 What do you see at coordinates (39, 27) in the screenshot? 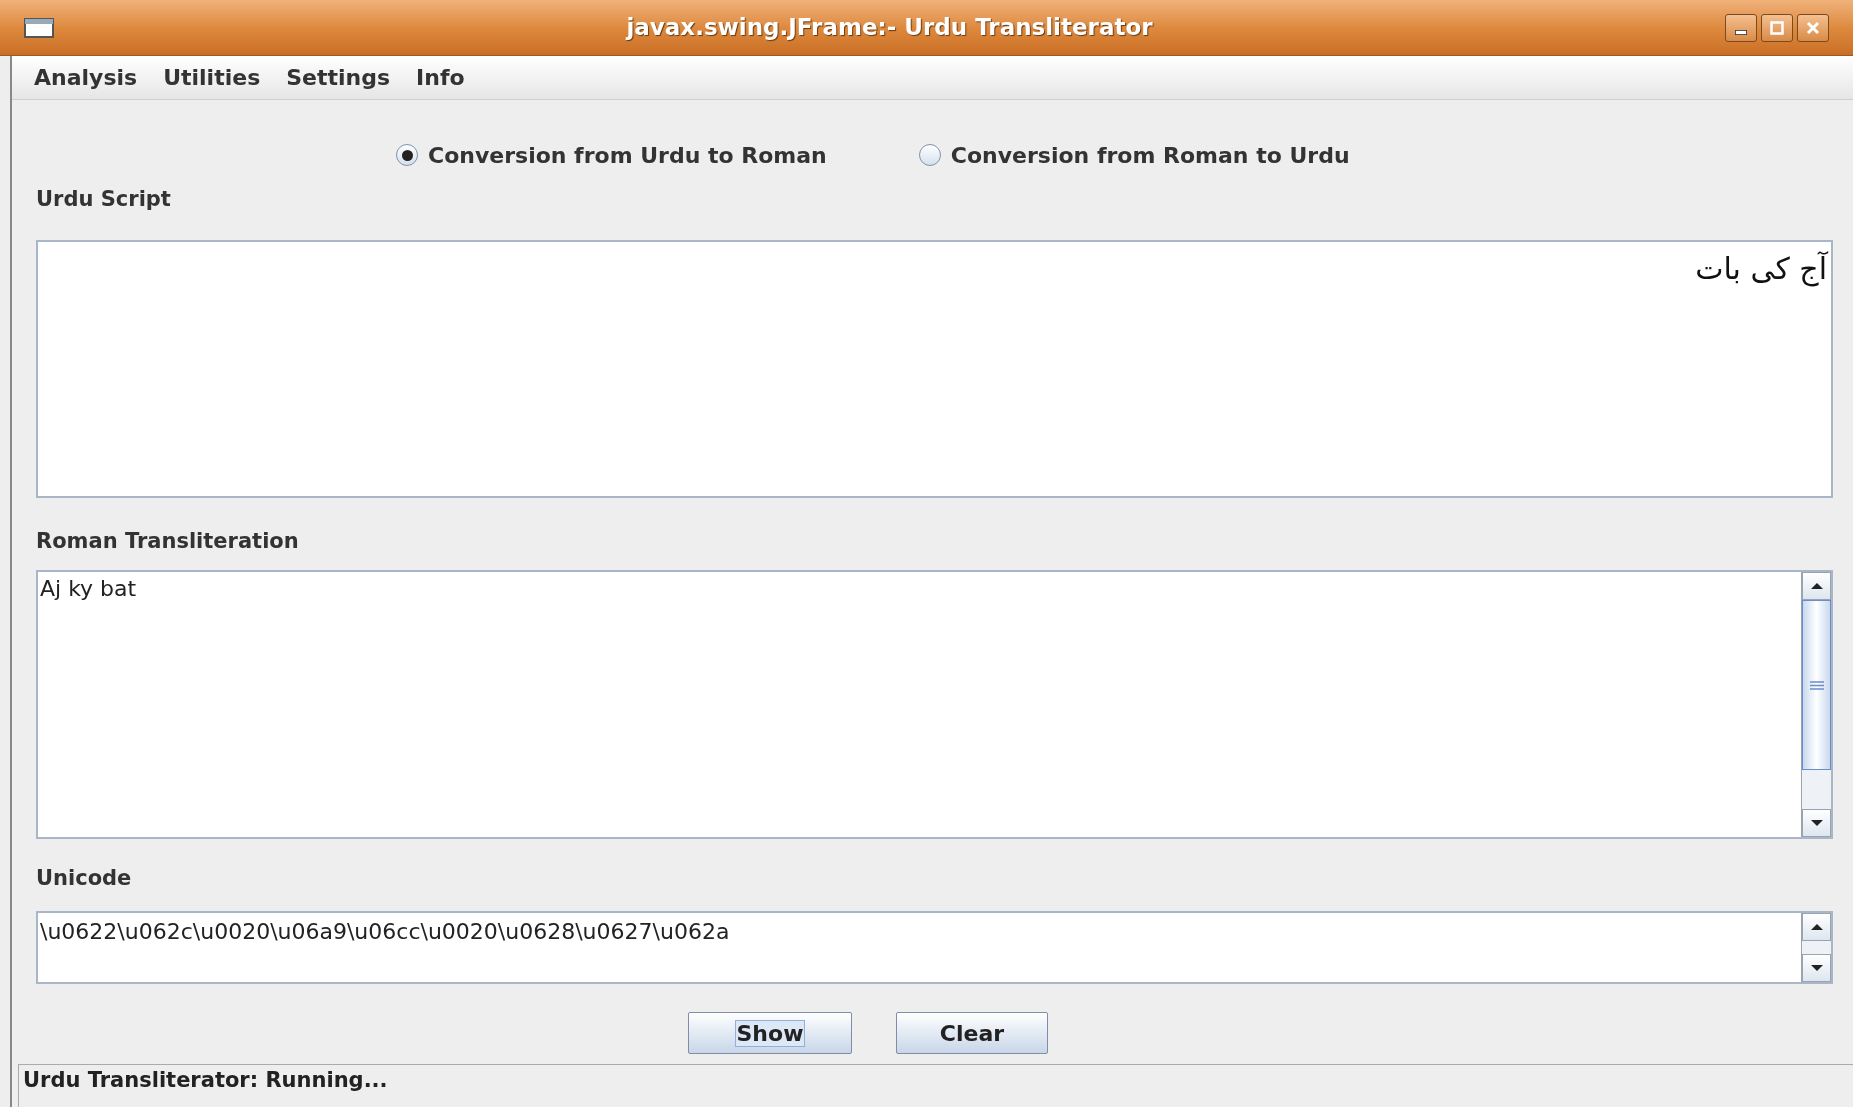
I see `window-icon` at bounding box center [39, 27].